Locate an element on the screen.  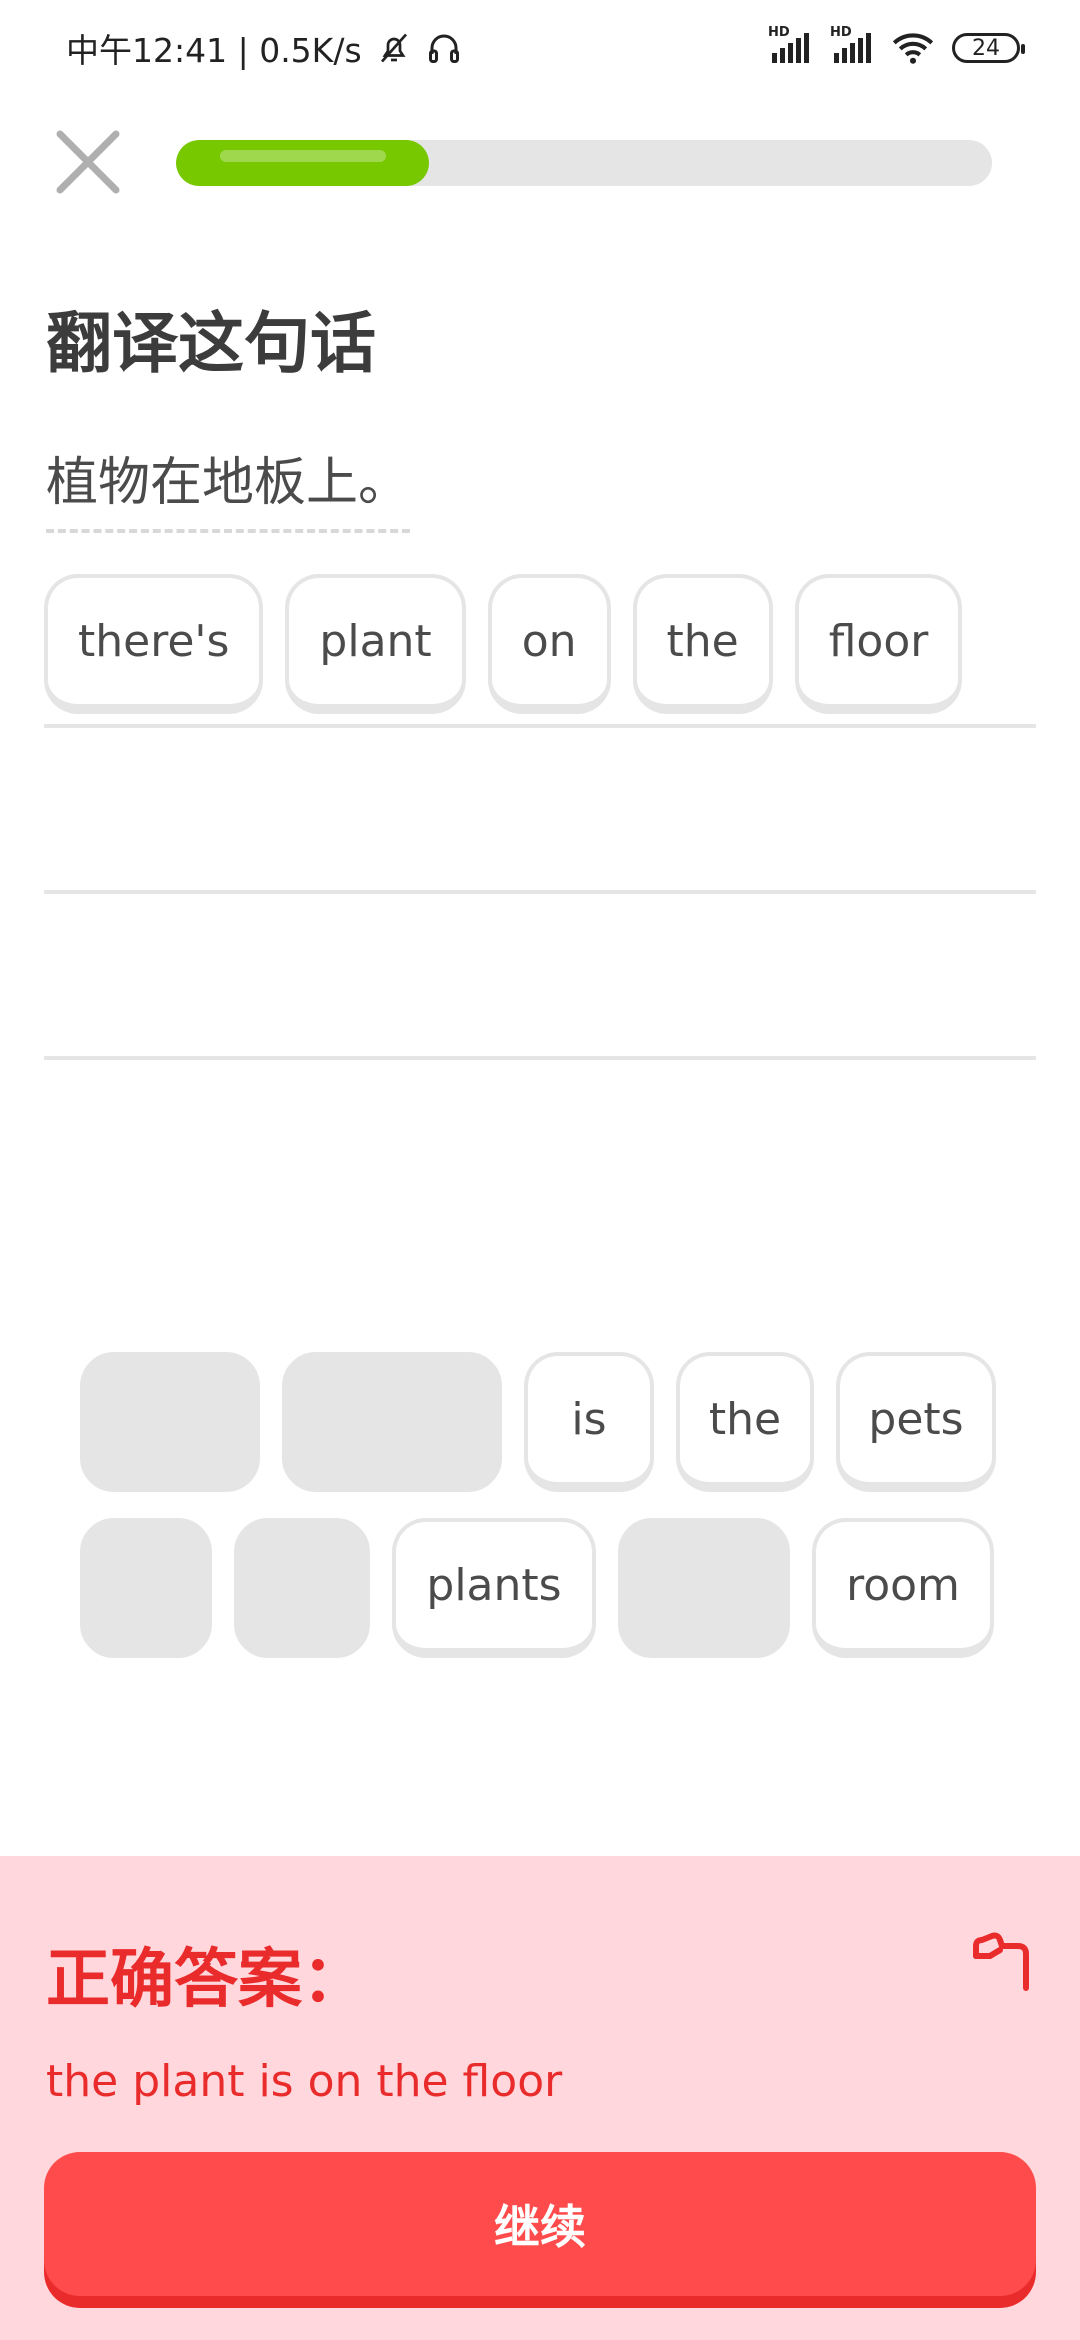
close-icon is located at coordinates (88, 162).